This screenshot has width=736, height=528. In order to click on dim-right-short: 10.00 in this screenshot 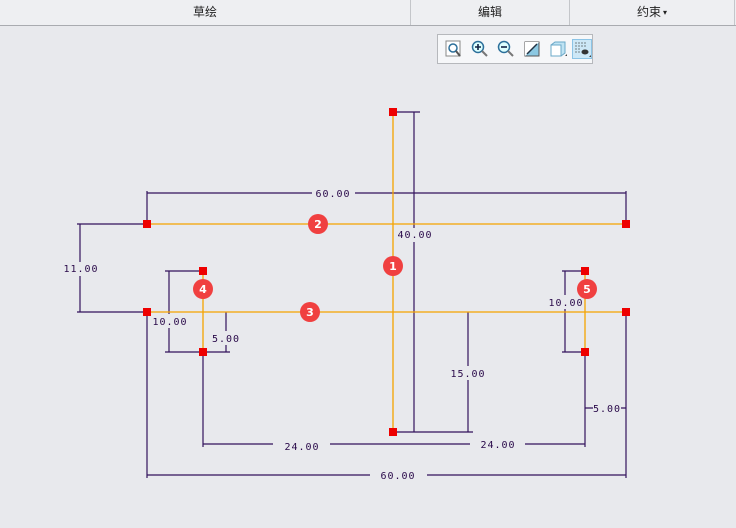, I will do `click(565, 303)`.